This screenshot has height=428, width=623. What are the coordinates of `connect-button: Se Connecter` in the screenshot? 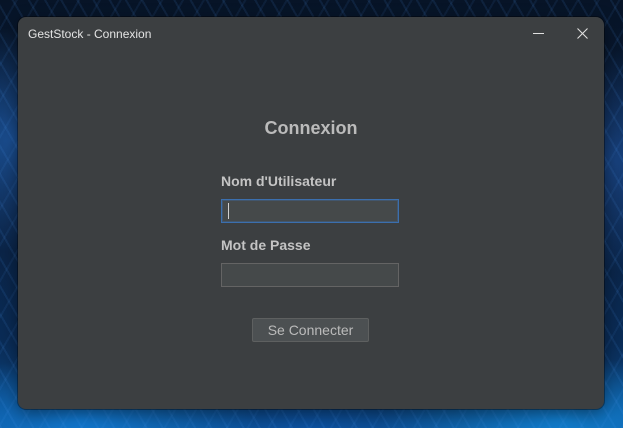 It's located at (310, 330).